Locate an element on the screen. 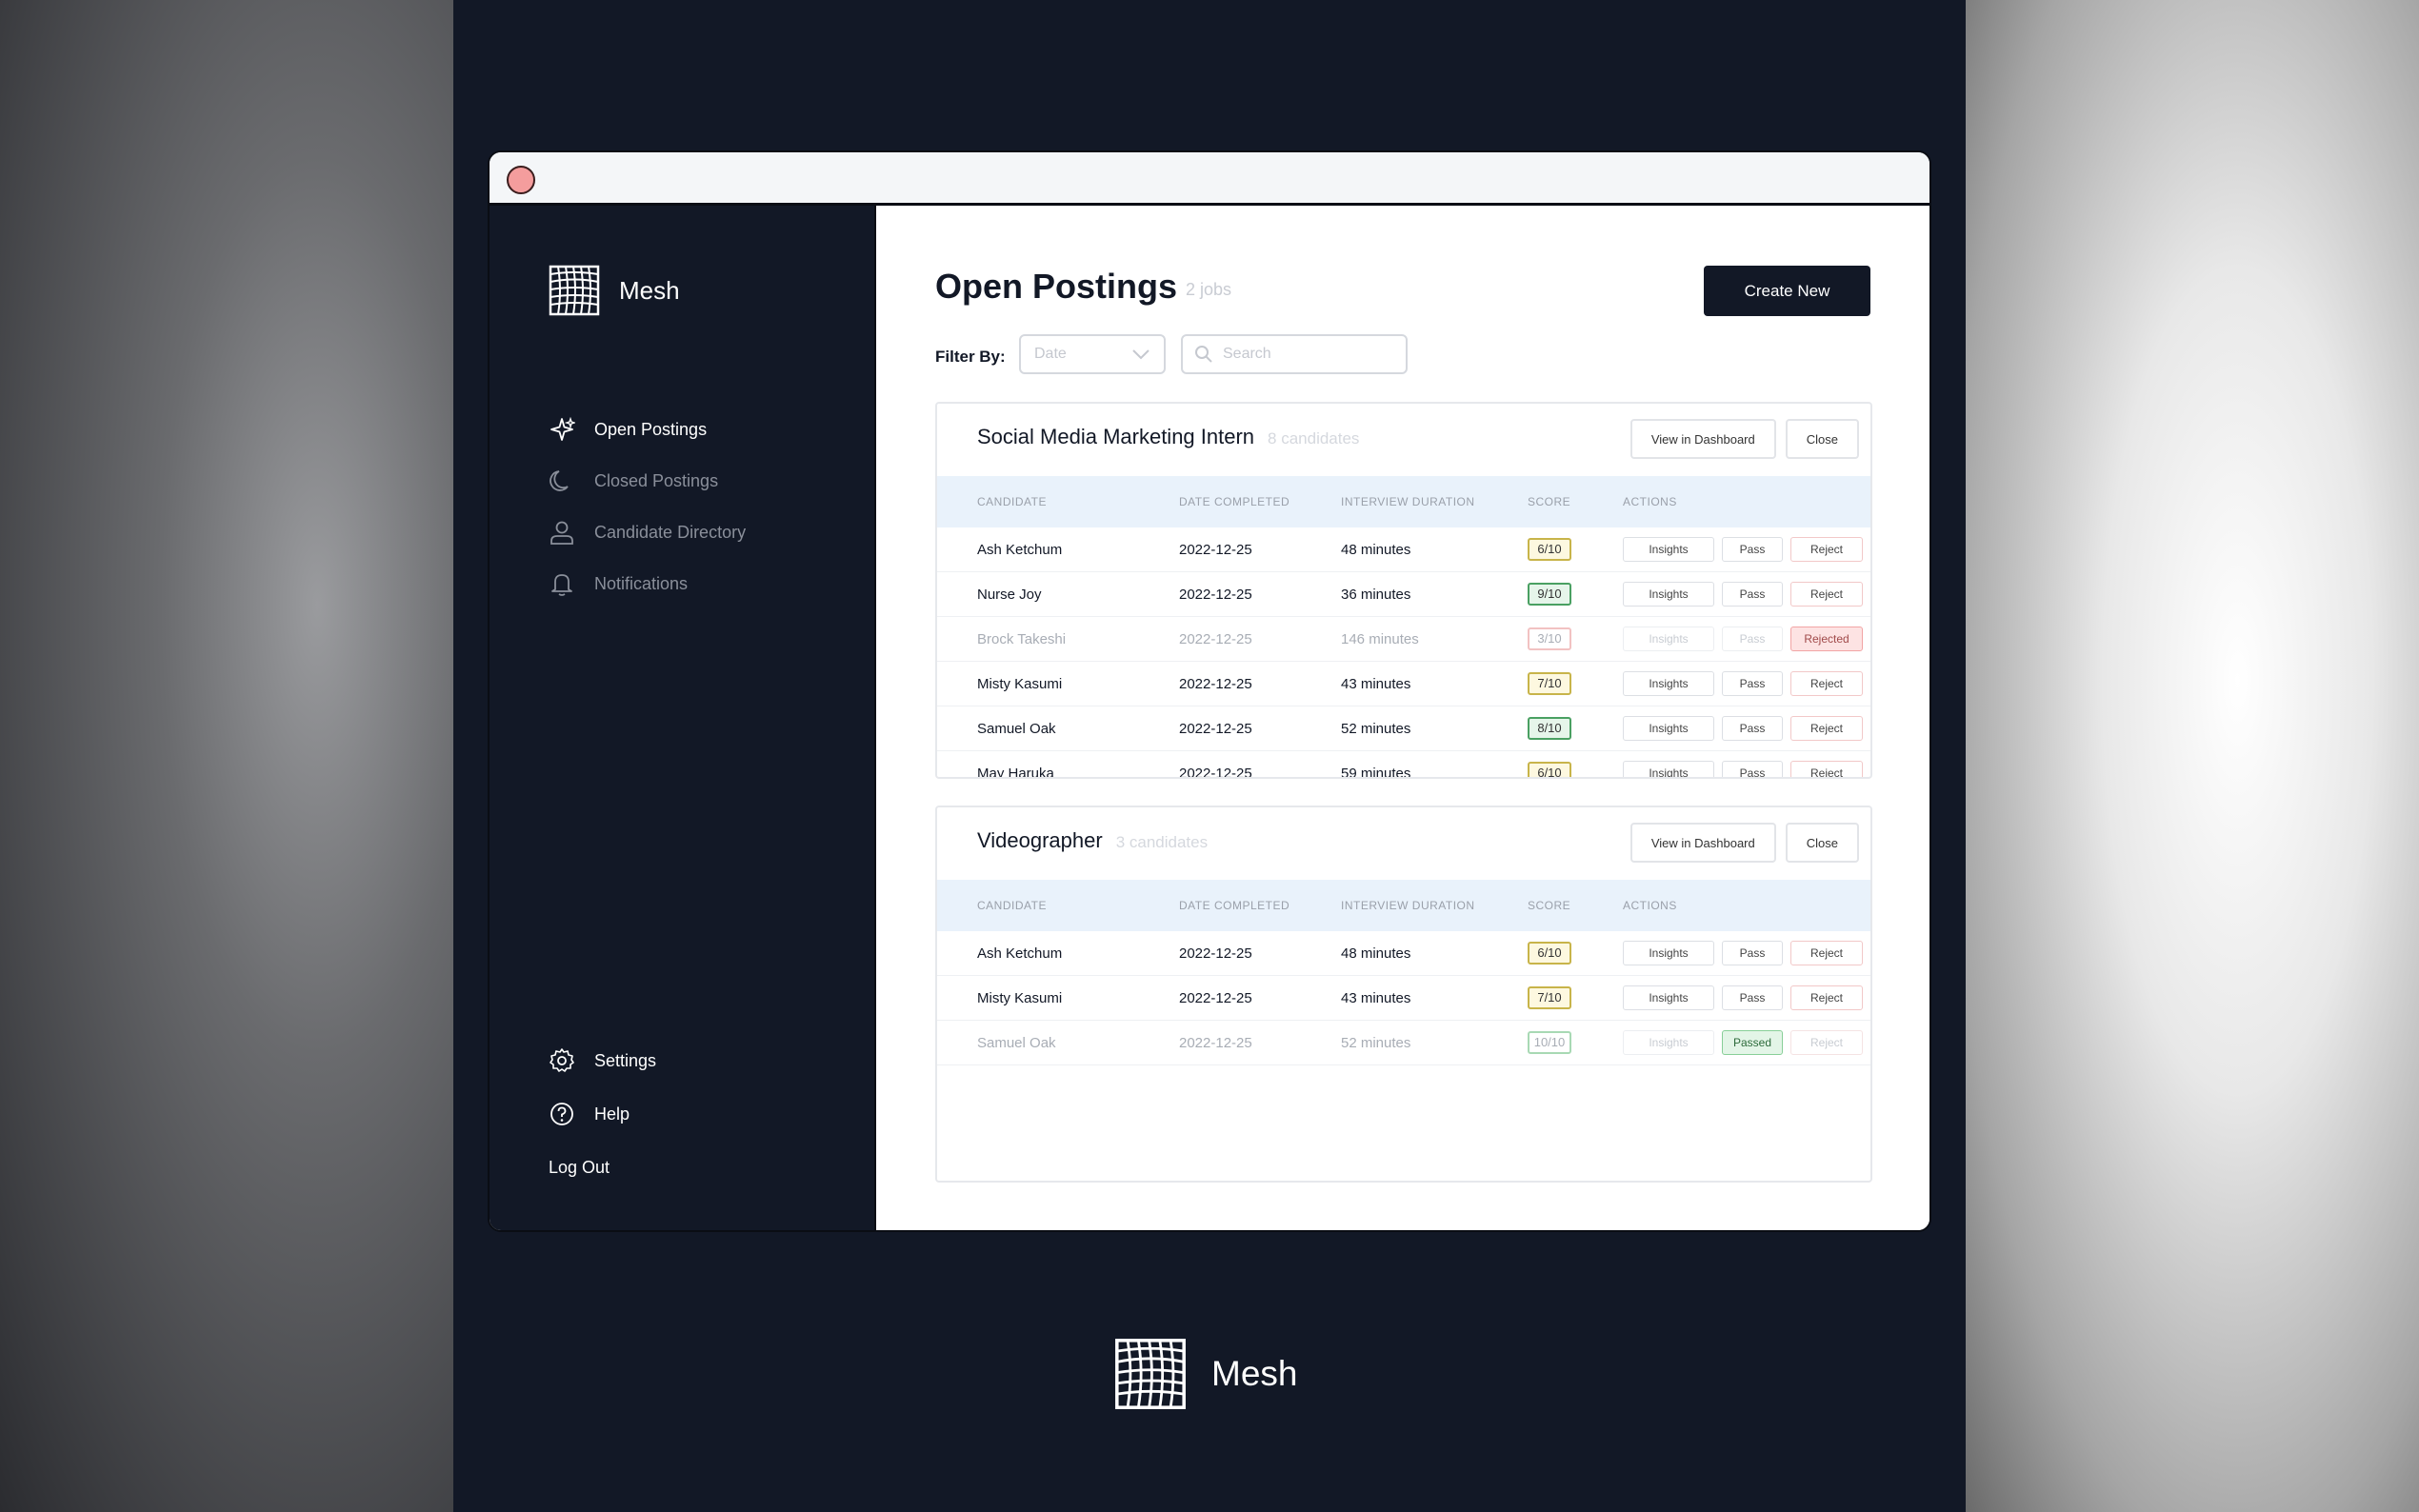 This screenshot has width=2419, height=1512. score-badge: 10/10 is located at coordinates (1549, 1042).